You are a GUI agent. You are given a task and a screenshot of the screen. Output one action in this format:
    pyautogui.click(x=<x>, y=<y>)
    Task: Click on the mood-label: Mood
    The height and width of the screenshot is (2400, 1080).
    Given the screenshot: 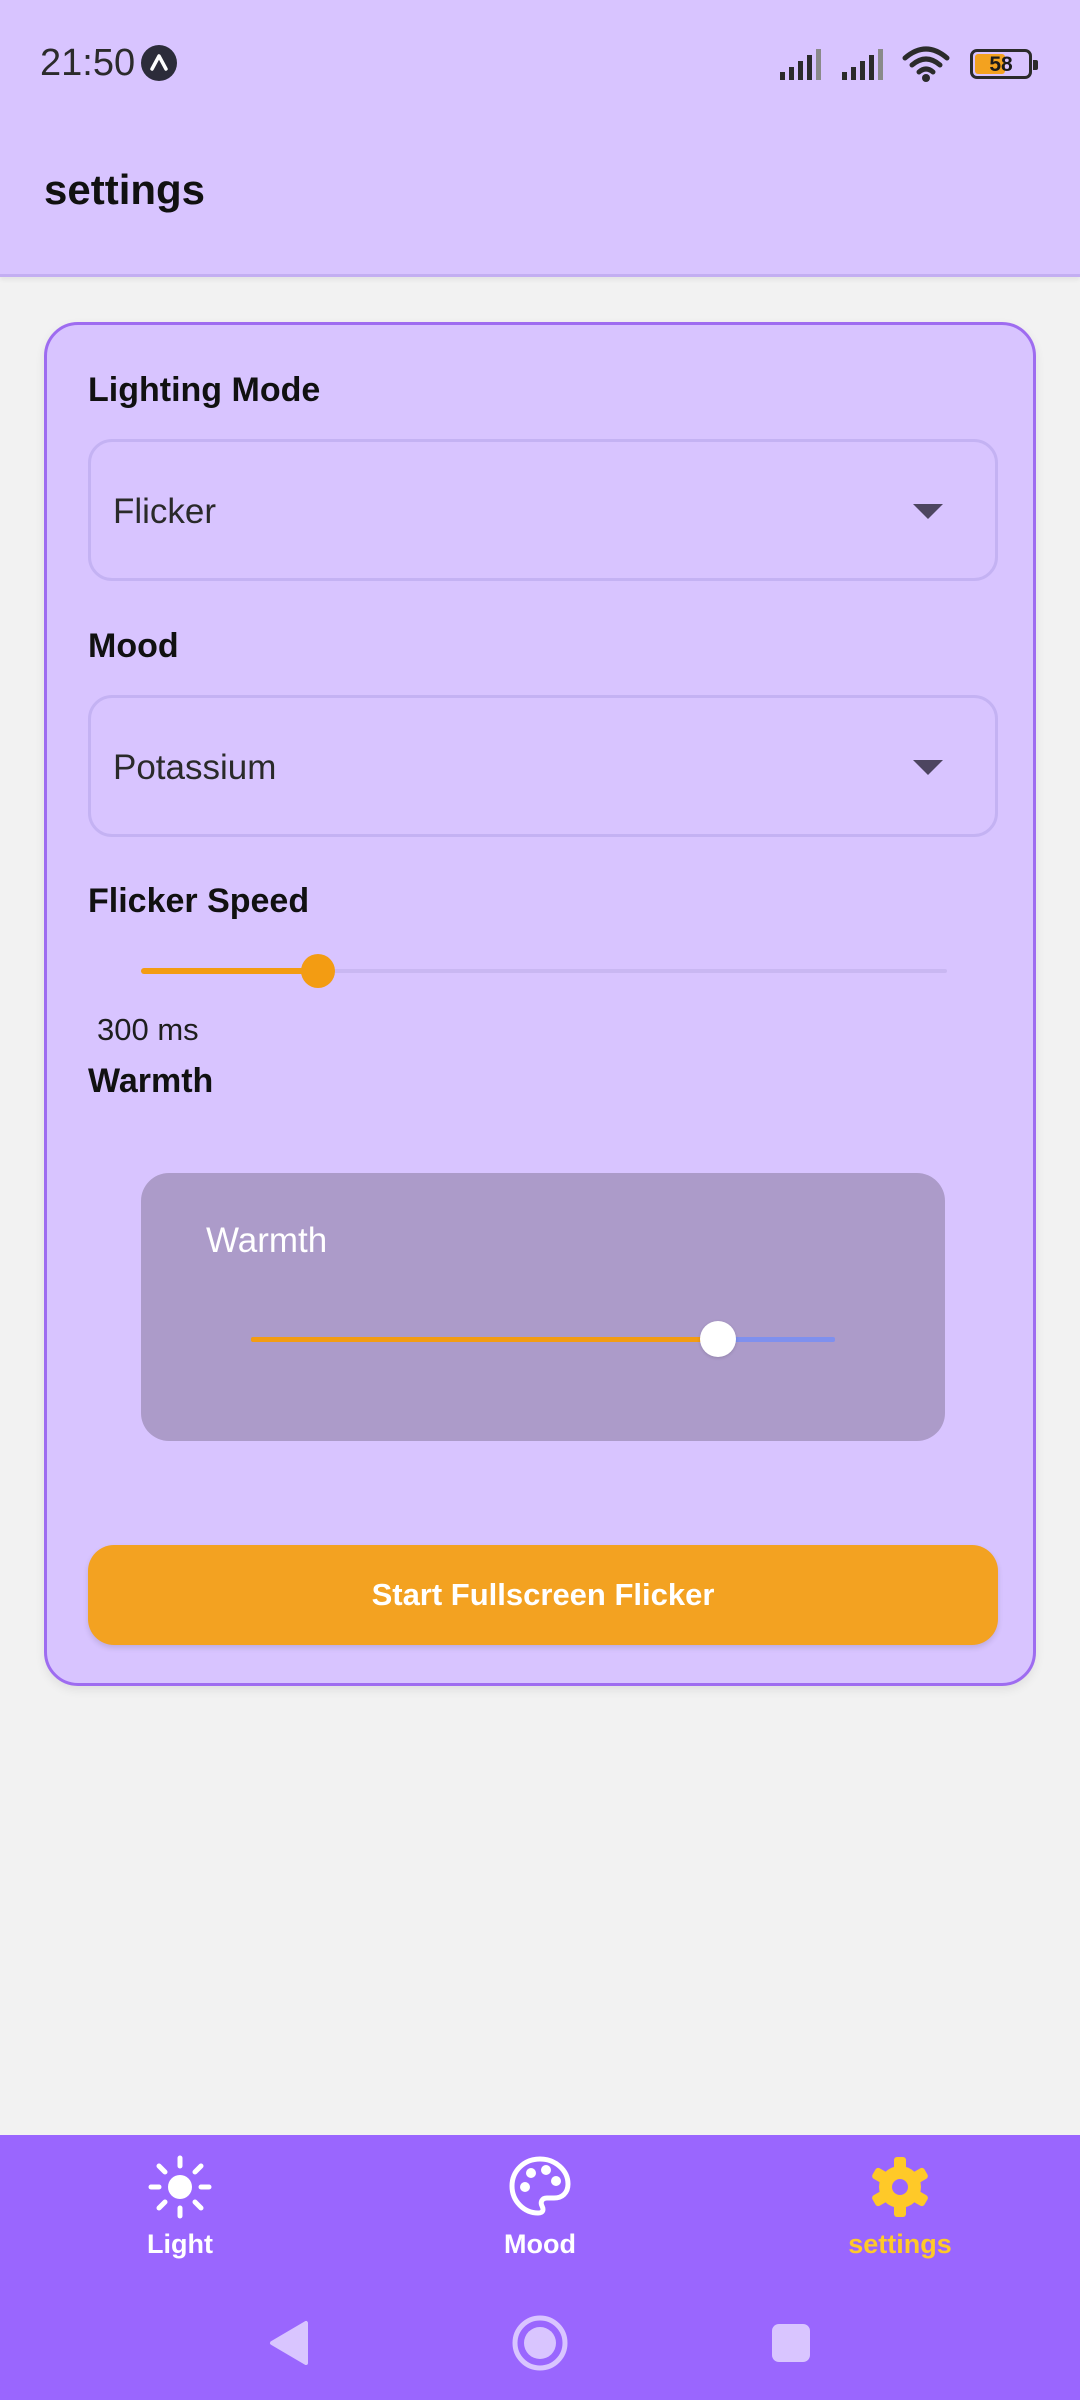 What is the action you would take?
    pyautogui.click(x=133, y=646)
    